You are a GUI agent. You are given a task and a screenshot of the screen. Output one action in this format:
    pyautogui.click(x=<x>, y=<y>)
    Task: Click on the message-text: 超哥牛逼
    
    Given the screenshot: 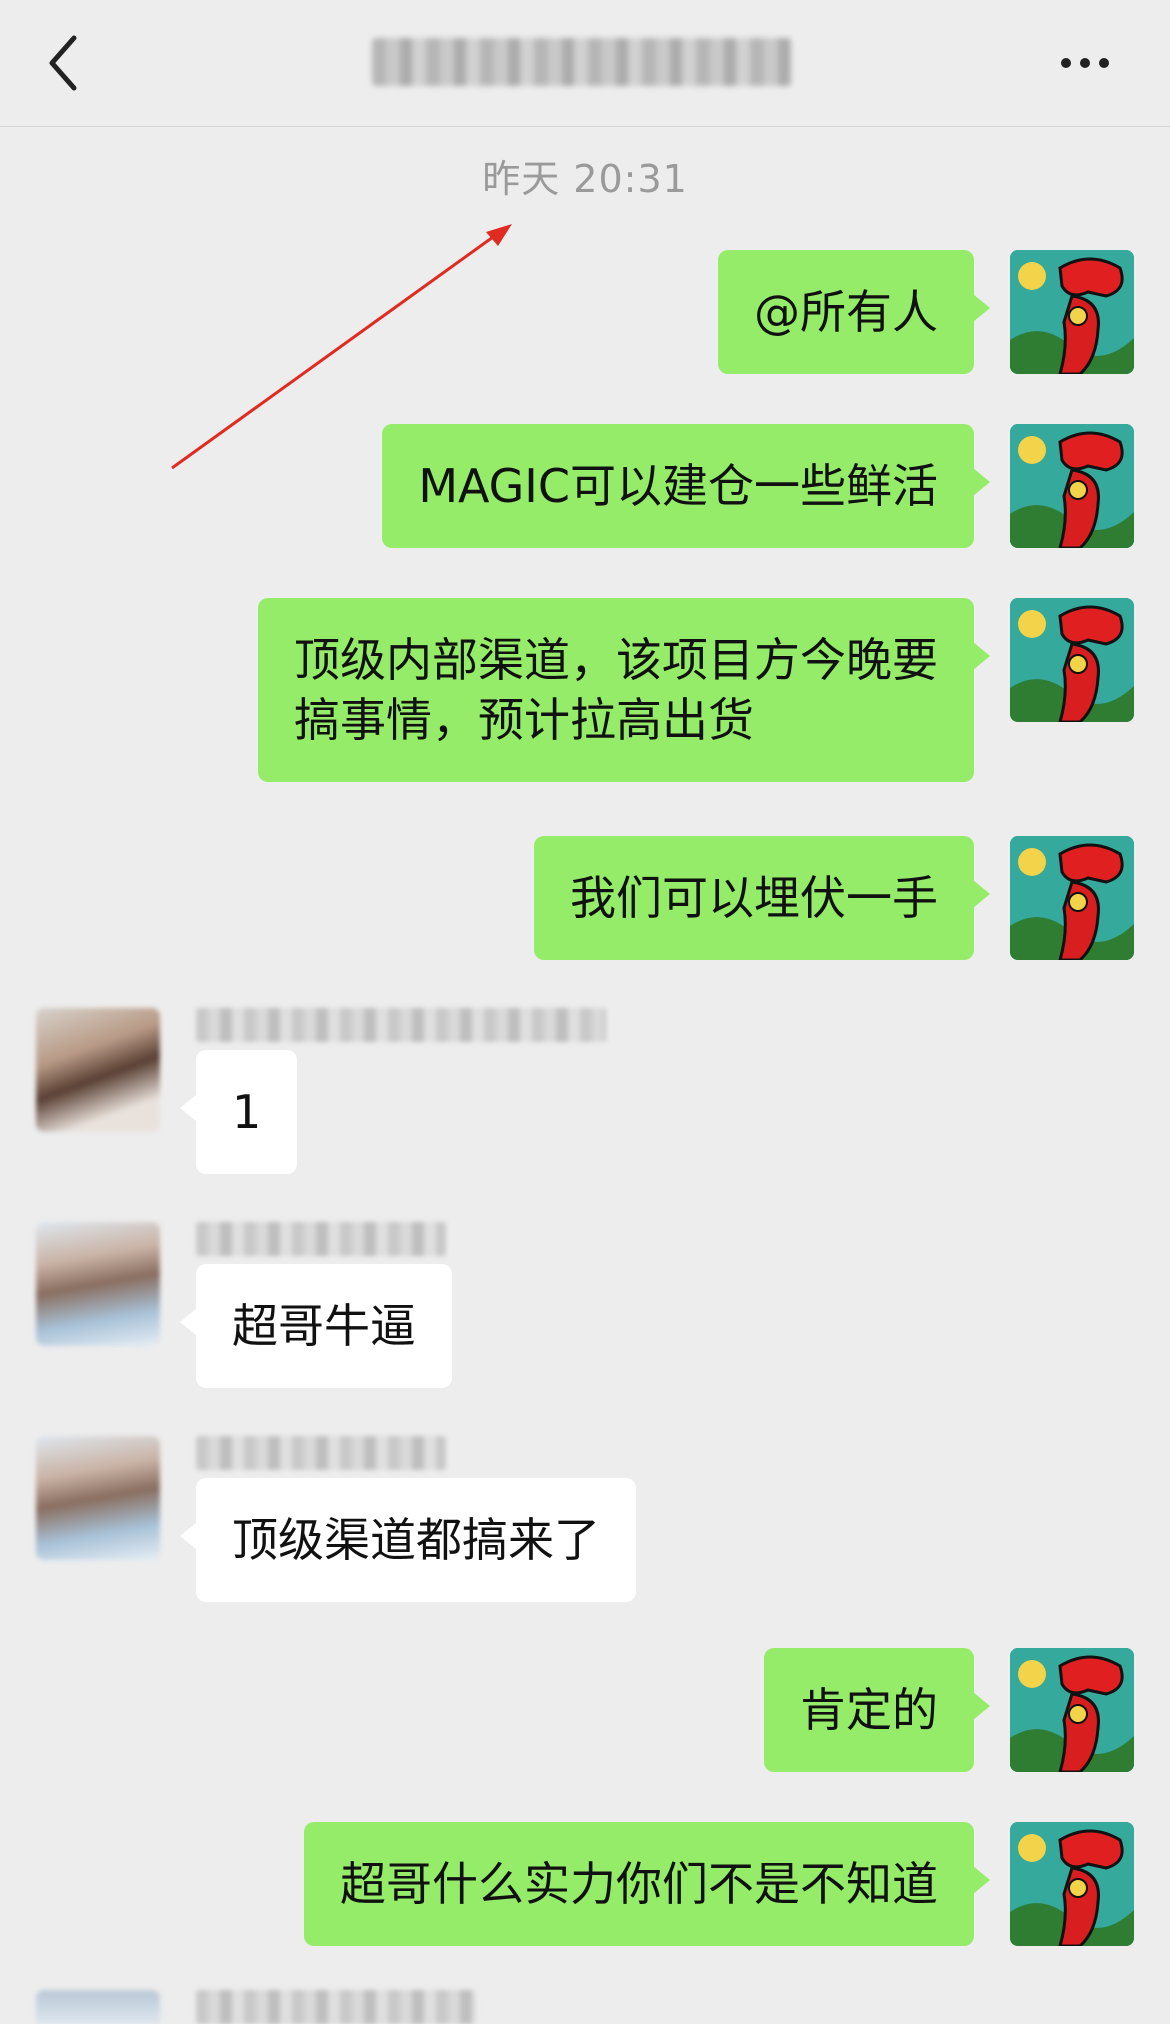 What is the action you would take?
    pyautogui.click(x=324, y=1326)
    